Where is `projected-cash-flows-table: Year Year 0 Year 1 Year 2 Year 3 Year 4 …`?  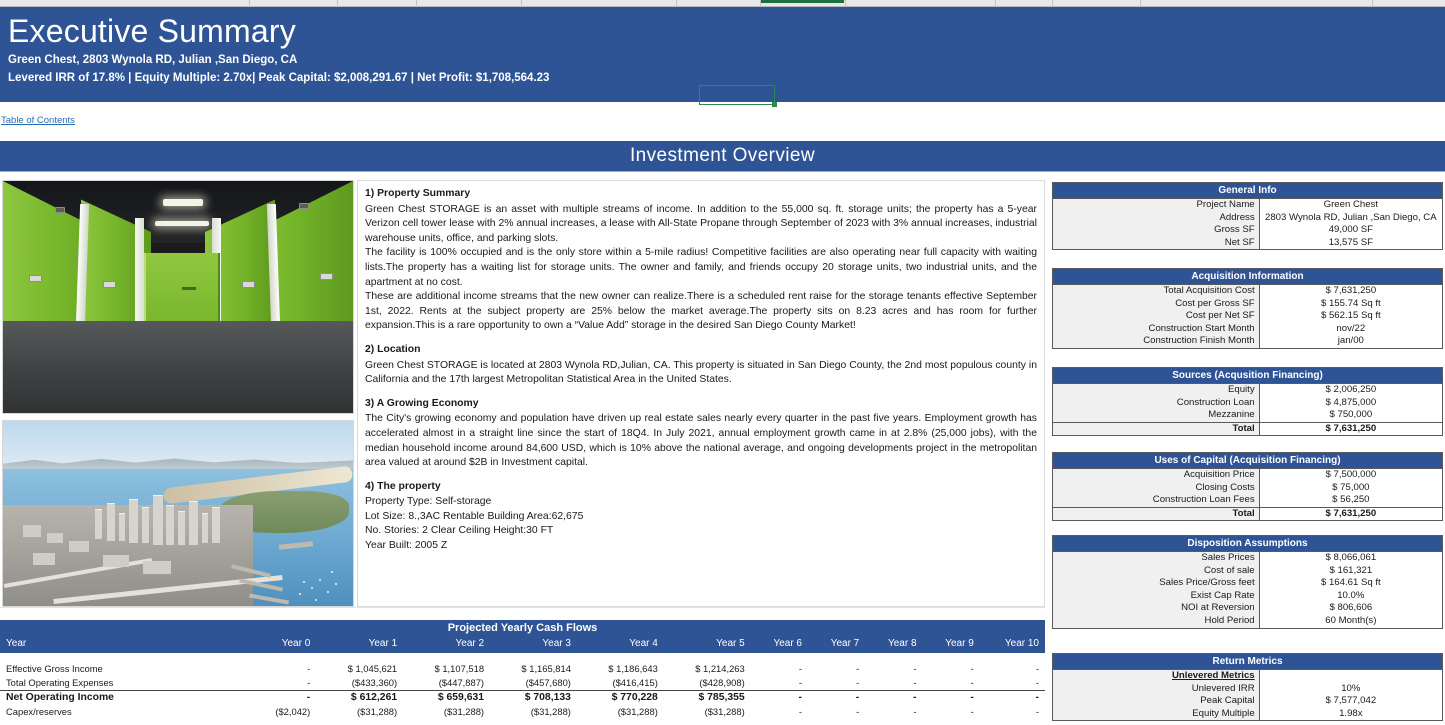
projected-cash-flows-table: Year Year 0 Year 1 Year 2 Year 3 Year 4 … is located at coordinates (522, 677).